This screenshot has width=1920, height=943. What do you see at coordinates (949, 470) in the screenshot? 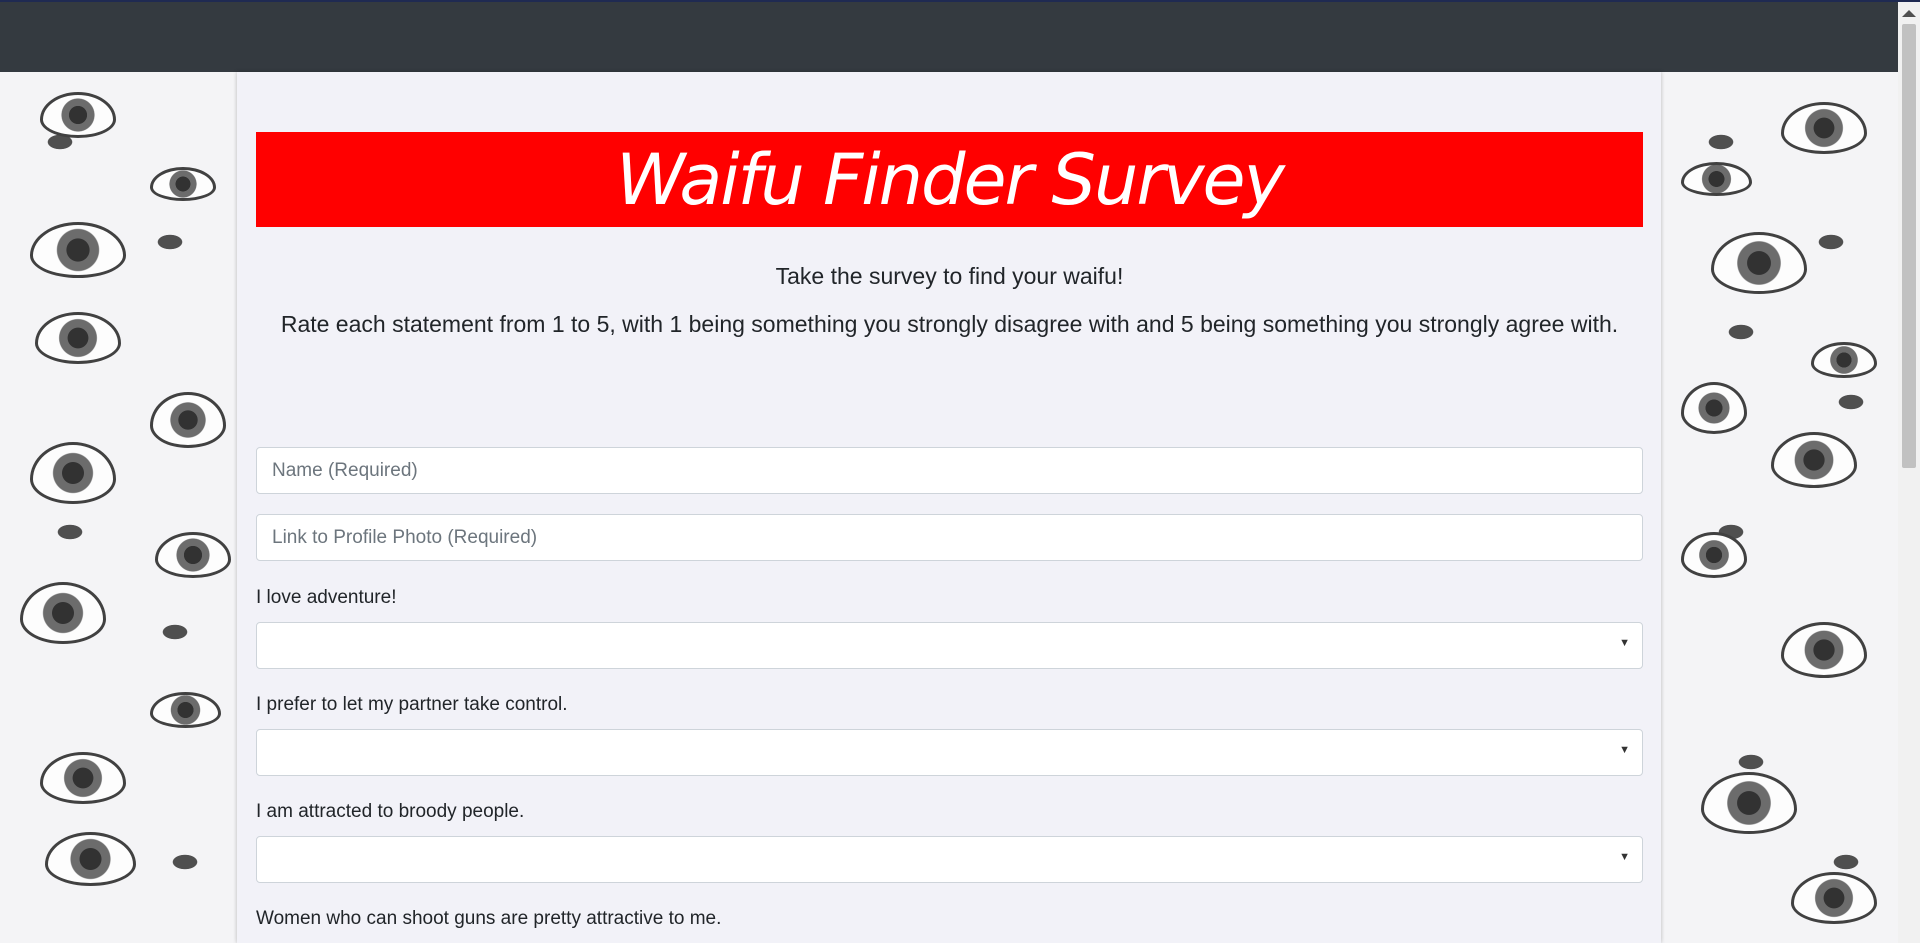
I see `name-input` at bounding box center [949, 470].